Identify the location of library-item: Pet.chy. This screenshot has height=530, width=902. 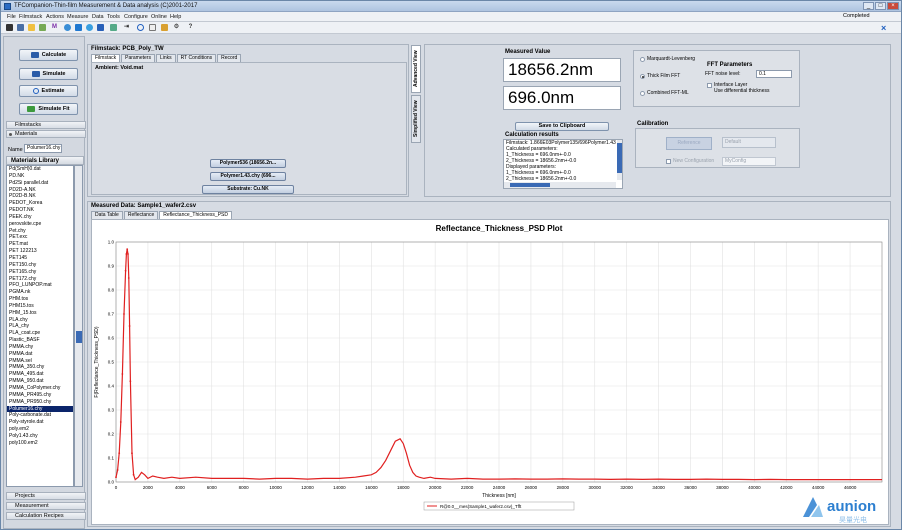
(40, 231).